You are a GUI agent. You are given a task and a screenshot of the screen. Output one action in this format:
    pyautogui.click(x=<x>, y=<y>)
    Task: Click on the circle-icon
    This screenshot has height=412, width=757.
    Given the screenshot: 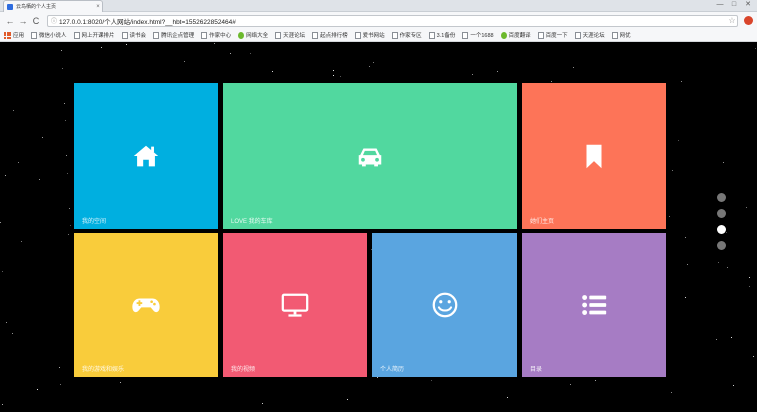 What is the action you would take?
    pyautogui.click(x=503, y=35)
    